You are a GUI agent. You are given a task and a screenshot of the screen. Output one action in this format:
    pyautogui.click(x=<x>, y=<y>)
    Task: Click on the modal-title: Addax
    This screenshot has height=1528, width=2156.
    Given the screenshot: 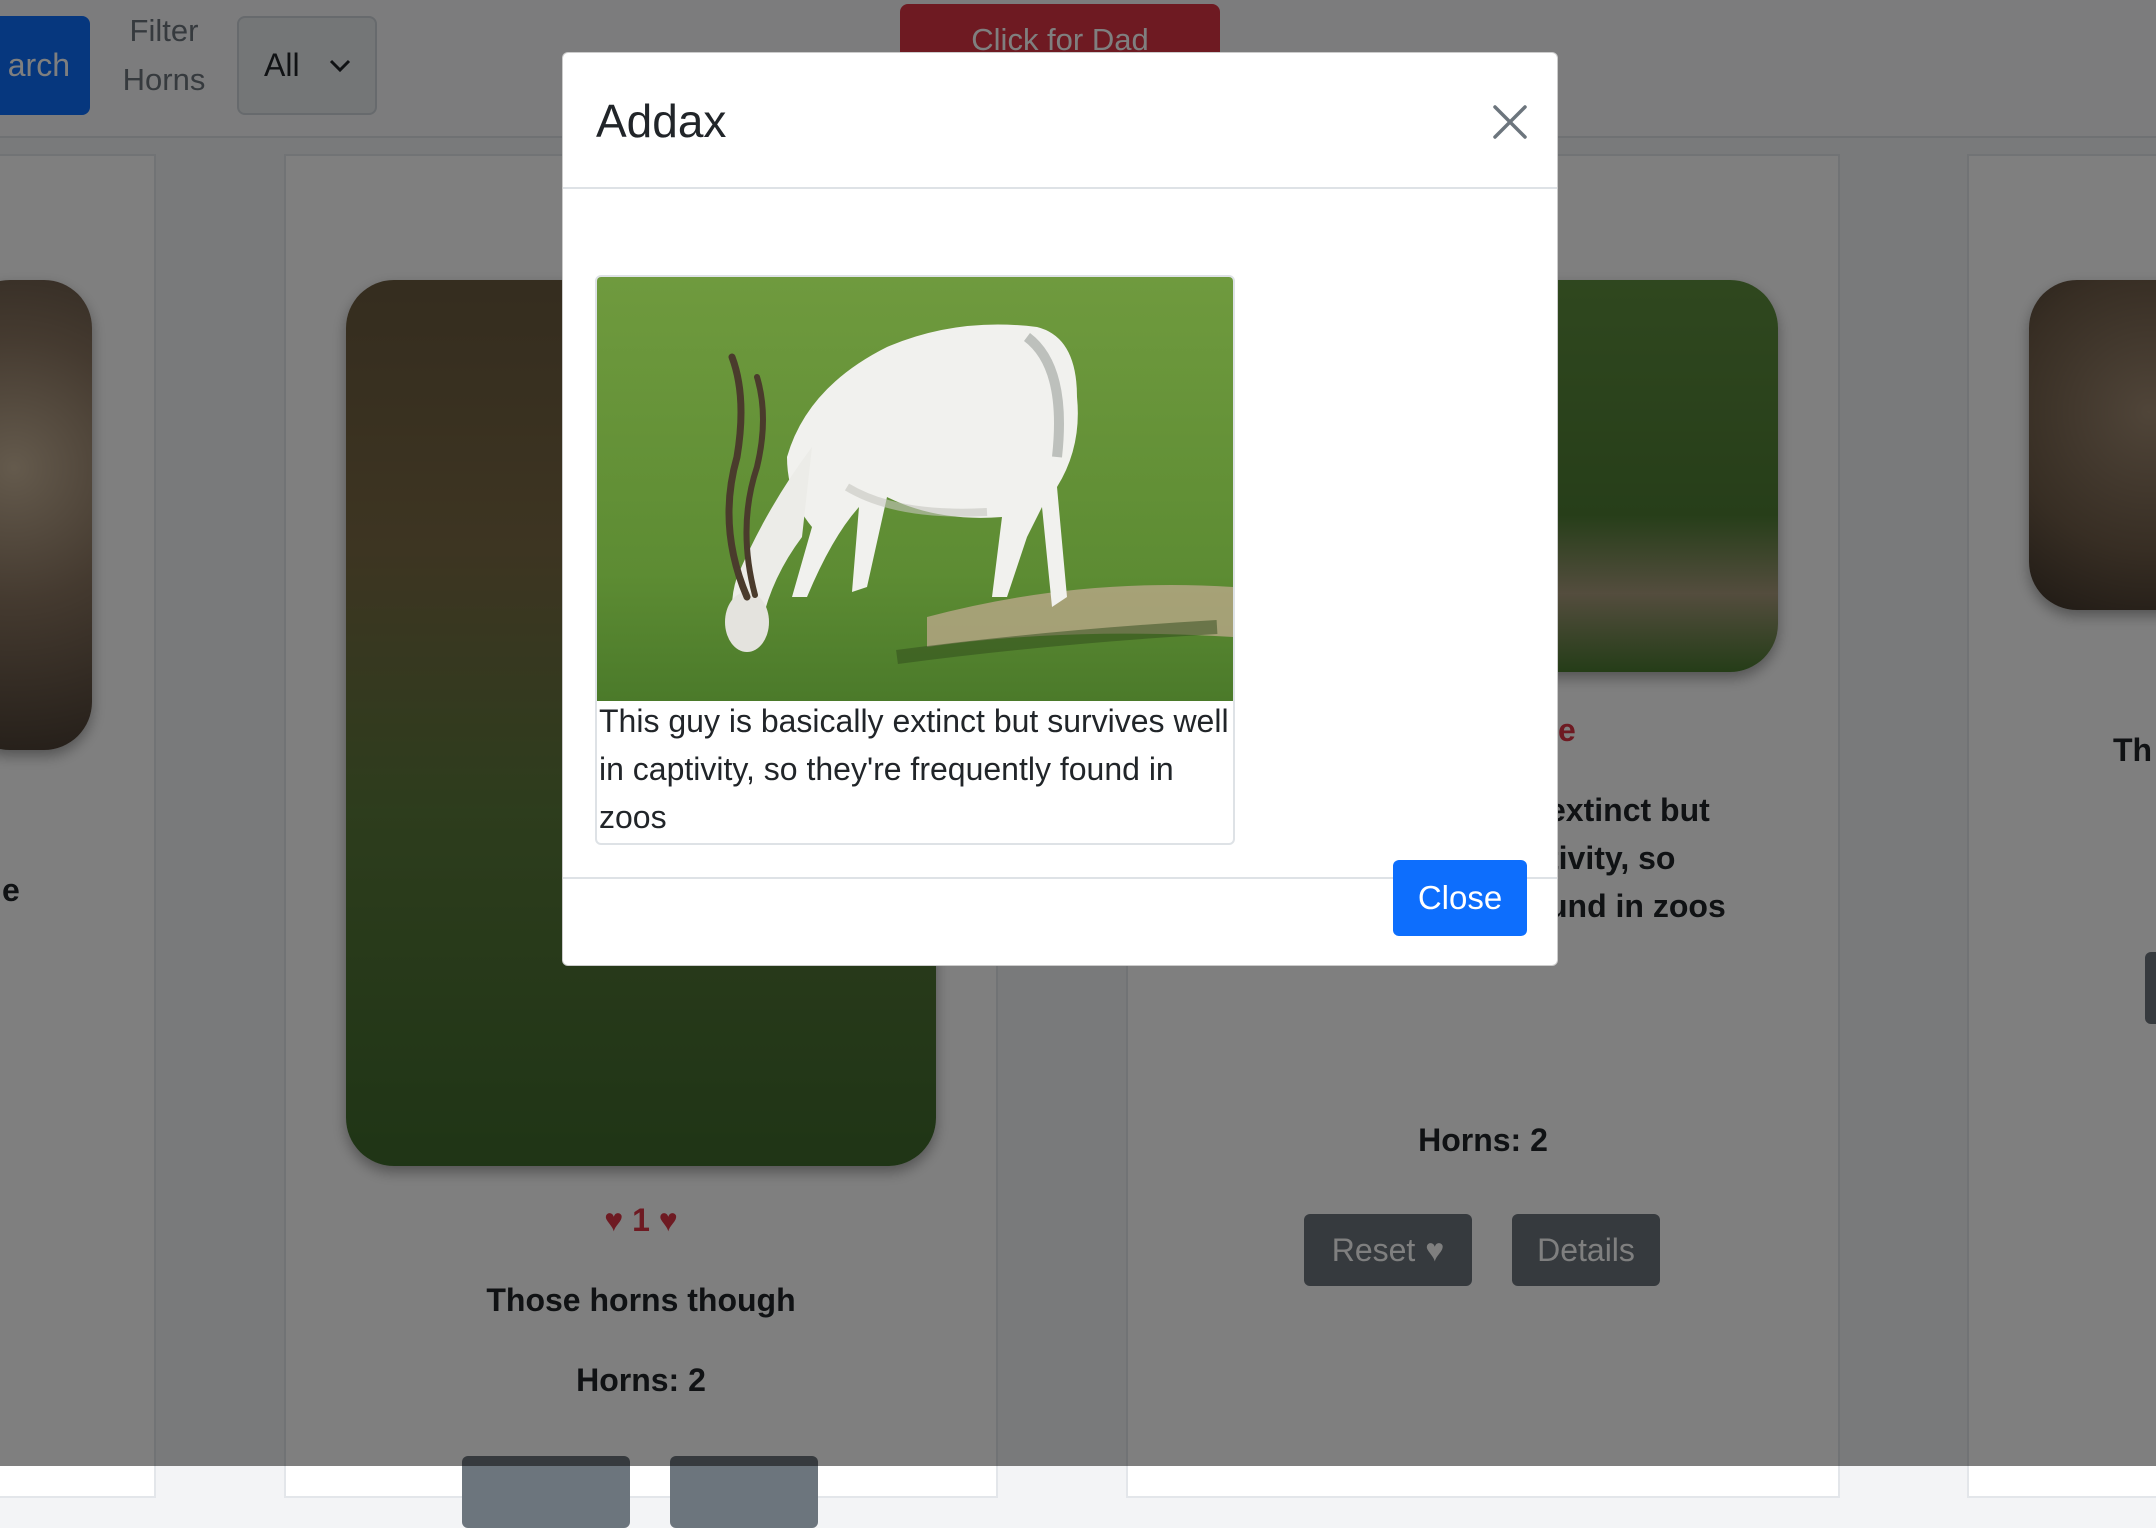 What is the action you would take?
    pyautogui.click(x=661, y=121)
    